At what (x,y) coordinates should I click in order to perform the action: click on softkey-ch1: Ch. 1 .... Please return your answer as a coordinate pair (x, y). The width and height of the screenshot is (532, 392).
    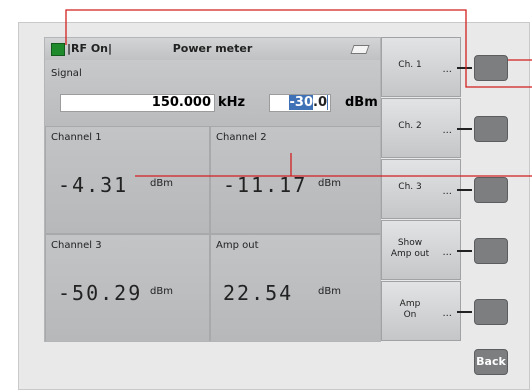
    Looking at the image, I should click on (421, 67).